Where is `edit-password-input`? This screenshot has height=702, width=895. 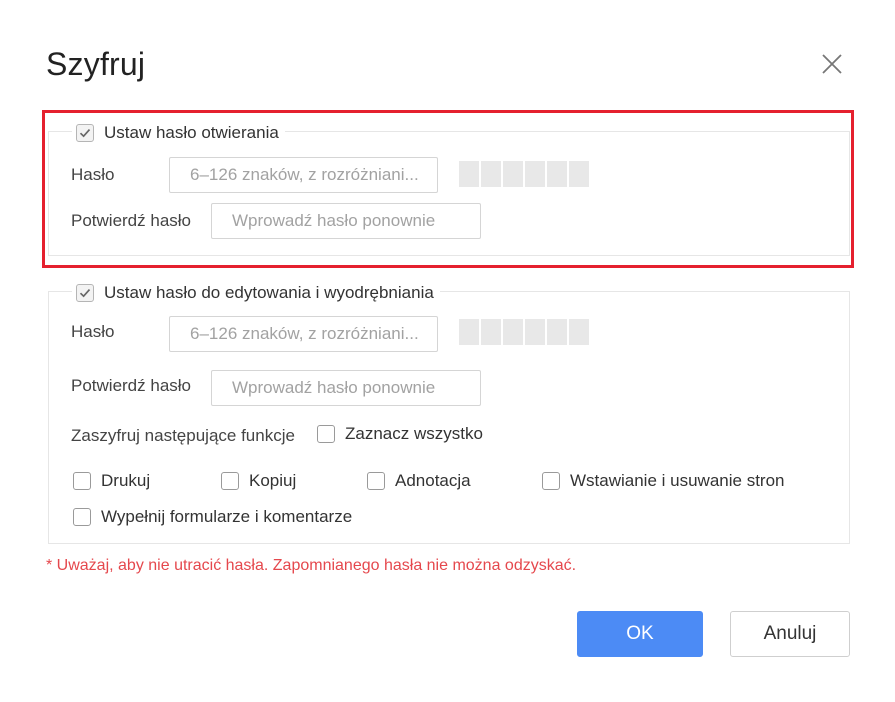 edit-password-input is located at coordinates (303, 334).